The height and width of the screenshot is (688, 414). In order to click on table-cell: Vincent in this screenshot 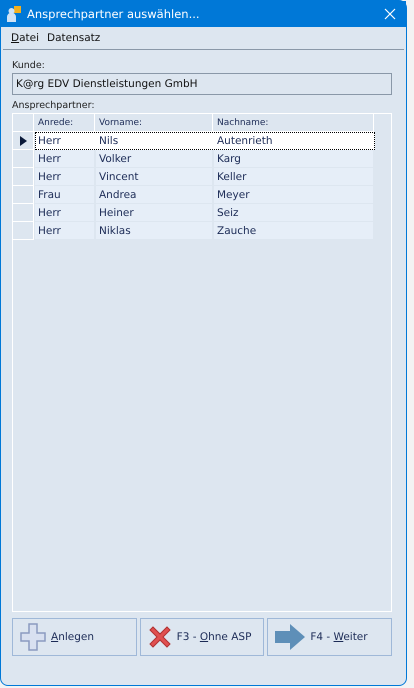, I will do `click(154, 176)`.